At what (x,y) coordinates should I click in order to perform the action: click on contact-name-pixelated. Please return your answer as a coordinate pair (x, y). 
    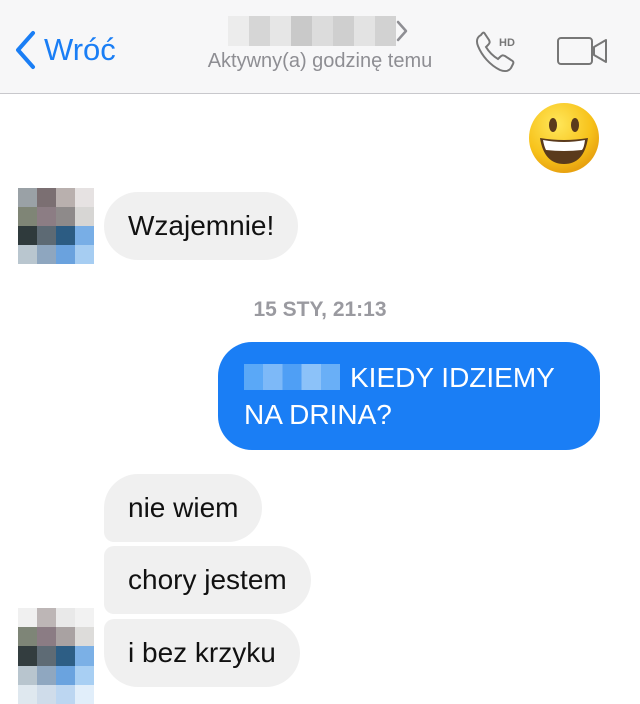
    Looking at the image, I should click on (312, 31).